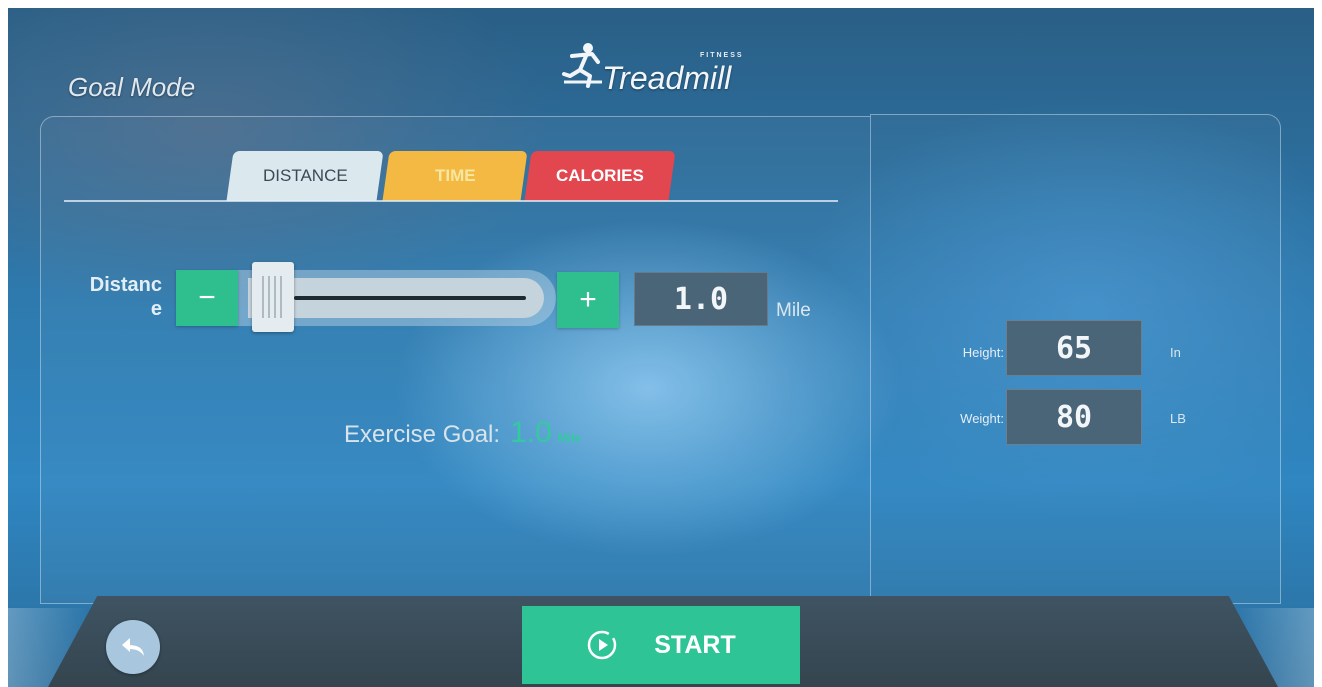  Describe the element at coordinates (722, 55) in the screenshot. I see `brand-tagline: FITNESS` at that location.